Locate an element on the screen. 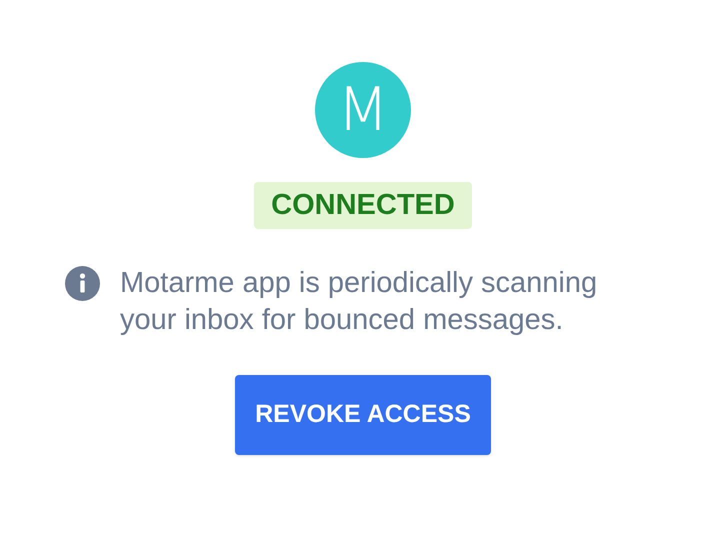 This screenshot has height=550, width=726. status-badge: CONNECTED is located at coordinates (363, 205).